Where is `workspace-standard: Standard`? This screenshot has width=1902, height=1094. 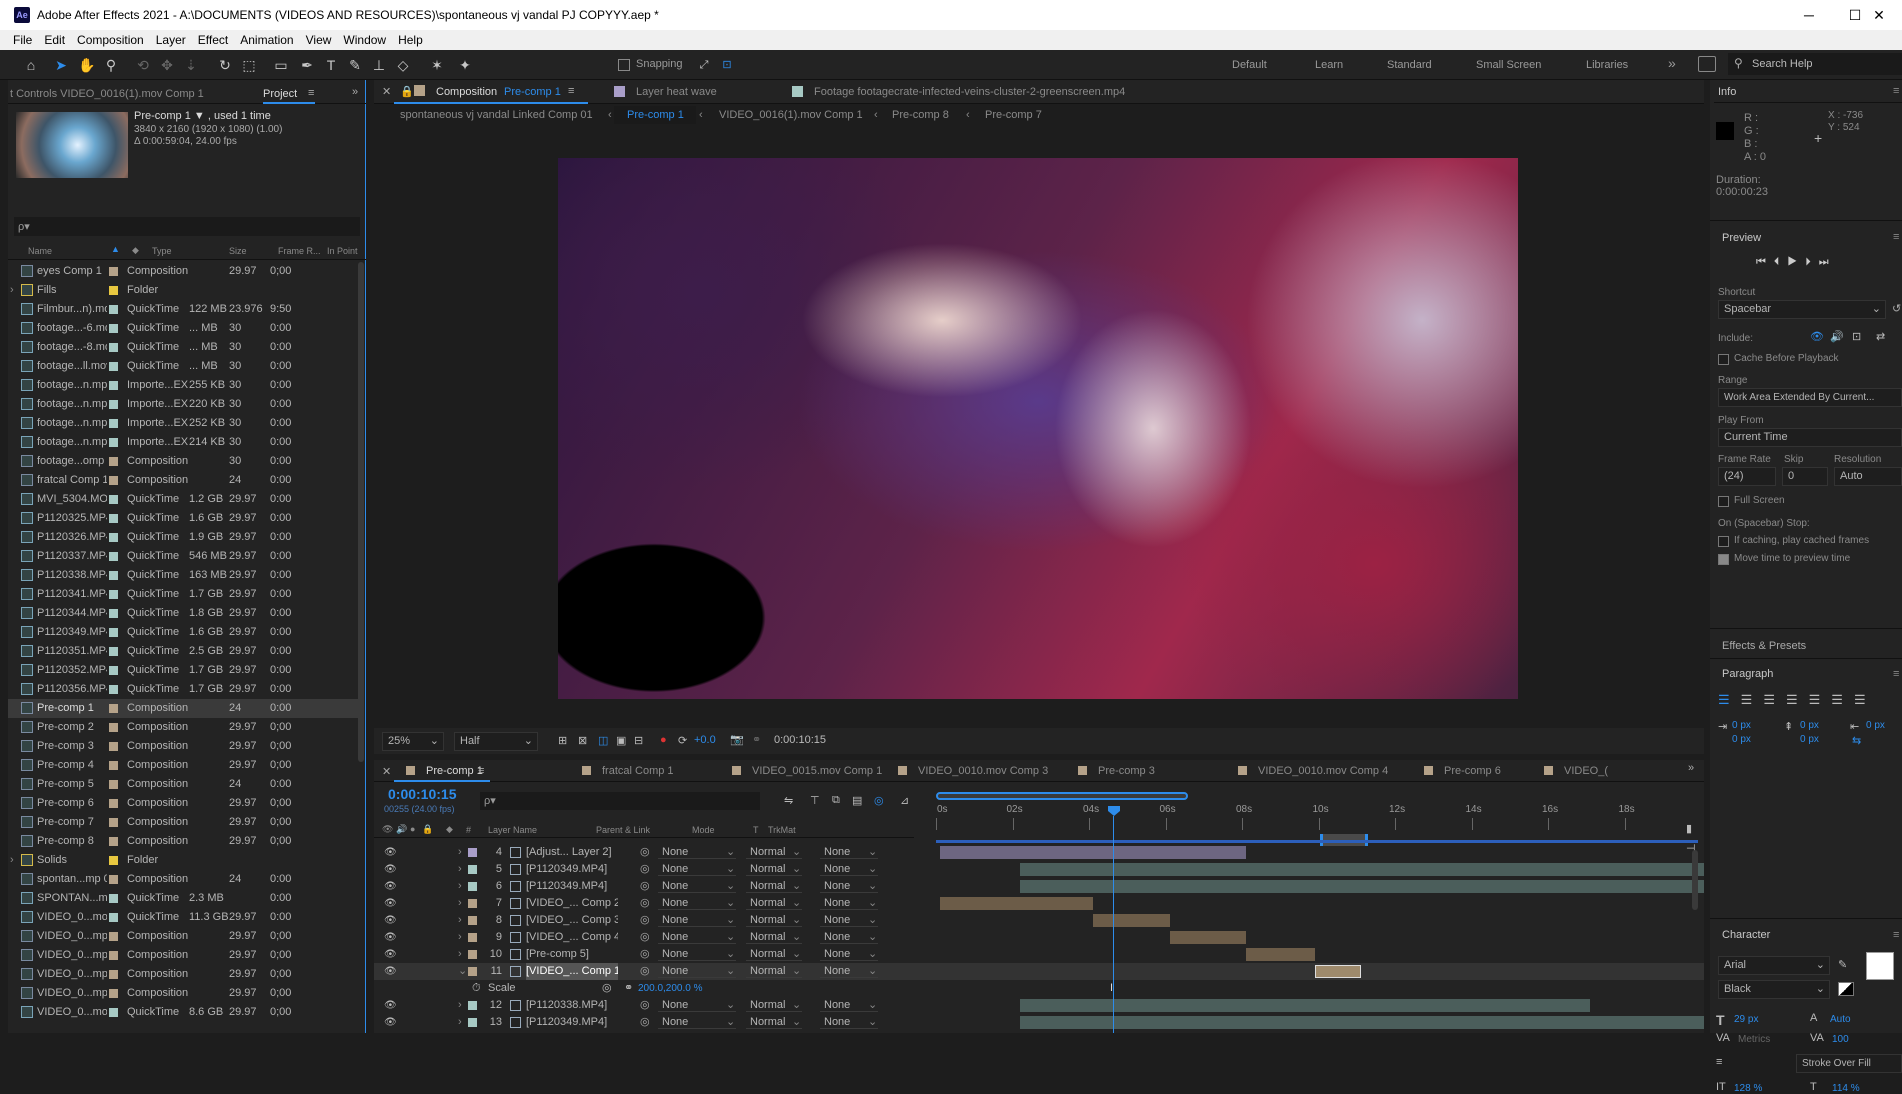
workspace-standard: Standard is located at coordinates (1409, 65).